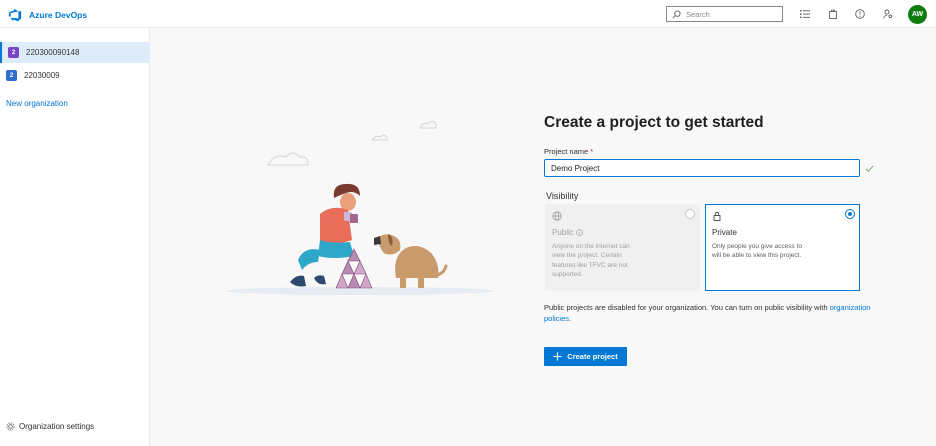  I want to click on brand: Azure DevOps, so click(47, 15).